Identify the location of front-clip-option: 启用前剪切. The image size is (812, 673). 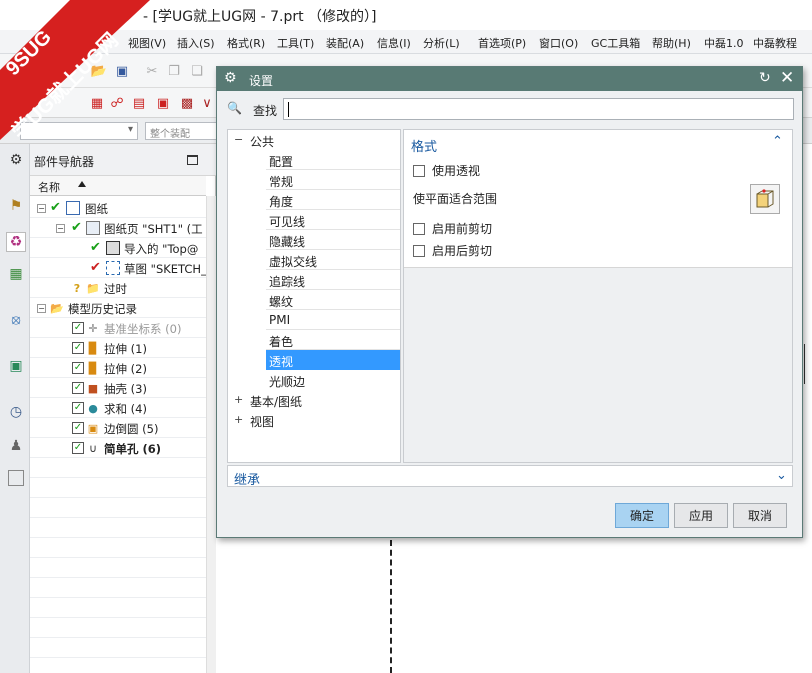
(452, 228).